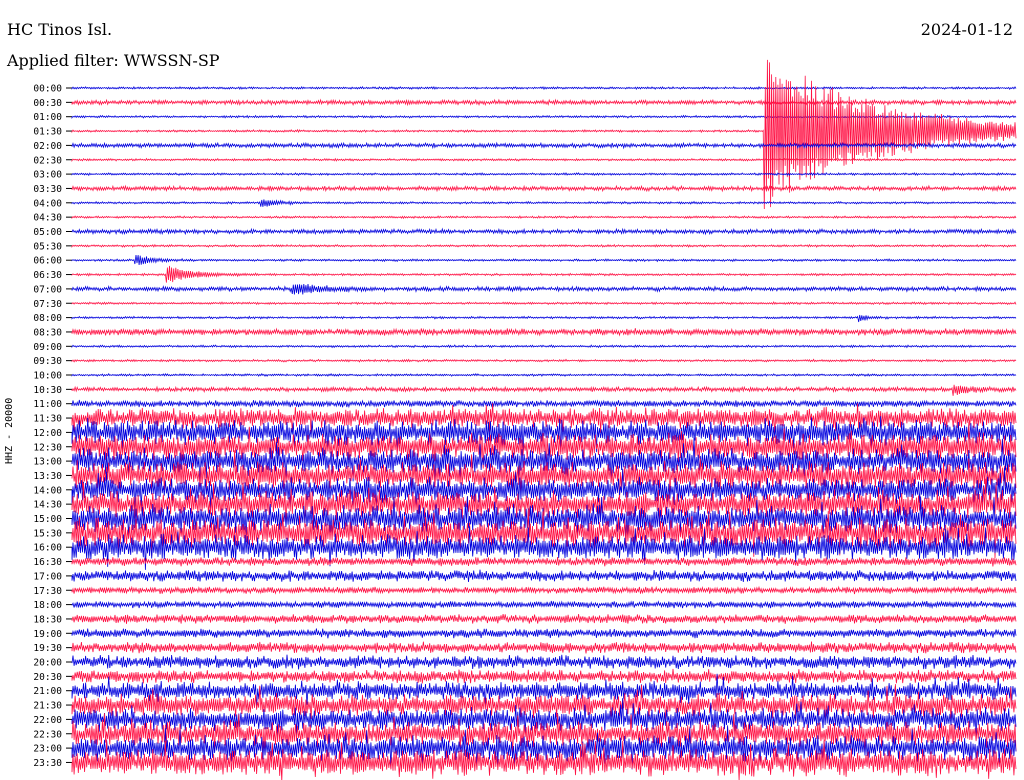  I want to click on row-time-label: 11:00, so click(47, 404).